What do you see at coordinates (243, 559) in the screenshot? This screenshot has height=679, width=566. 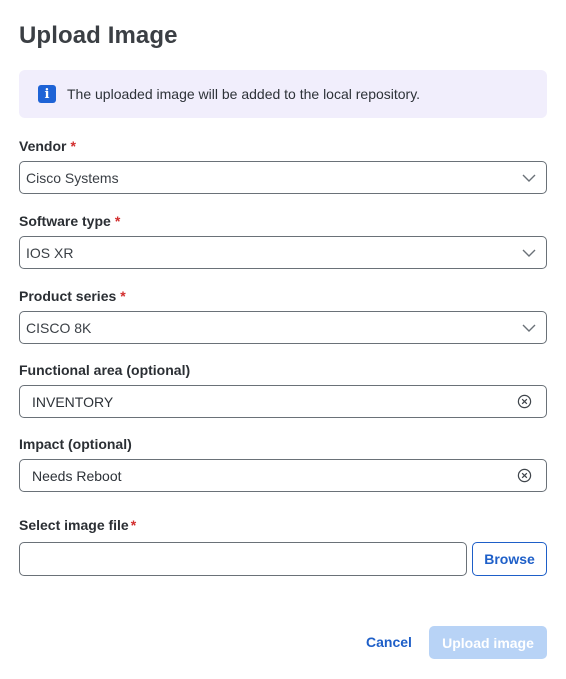 I see `image-file-input` at bounding box center [243, 559].